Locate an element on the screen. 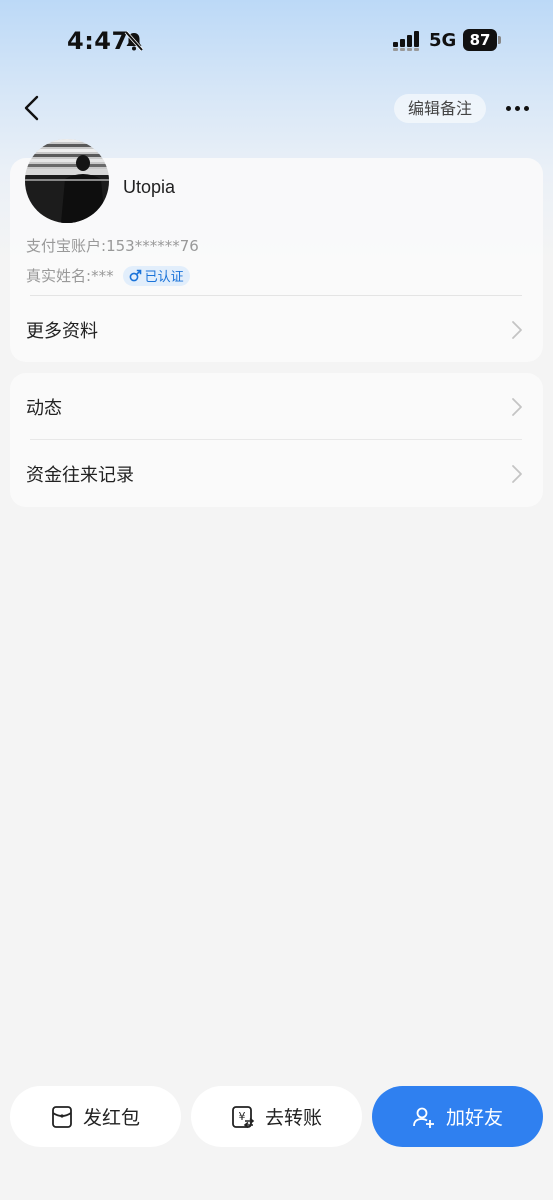 The width and height of the screenshot is (553, 1200). moments-label: 动态 is located at coordinates (44, 408).